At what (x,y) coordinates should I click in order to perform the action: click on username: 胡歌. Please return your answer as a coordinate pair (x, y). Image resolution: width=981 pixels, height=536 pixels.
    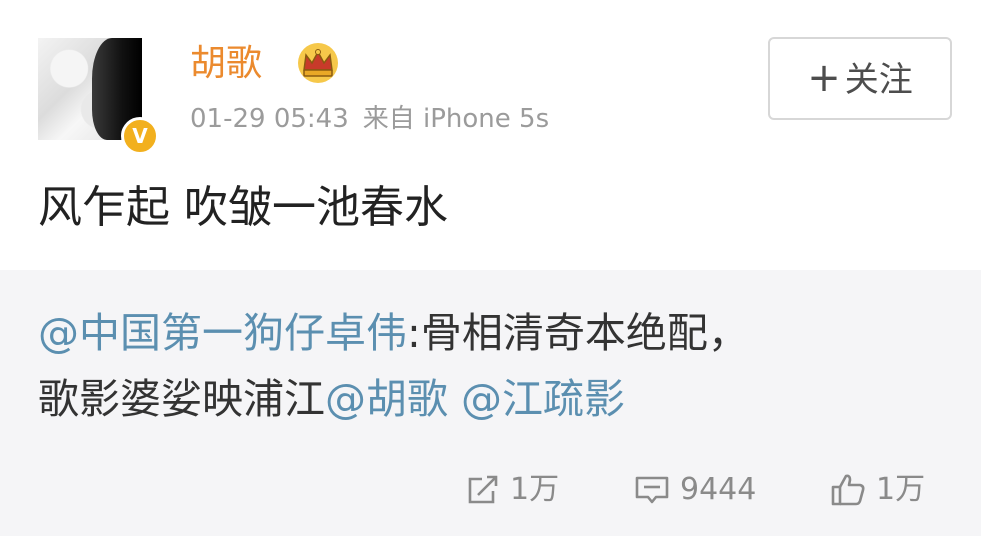
    Looking at the image, I should click on (226, 64).